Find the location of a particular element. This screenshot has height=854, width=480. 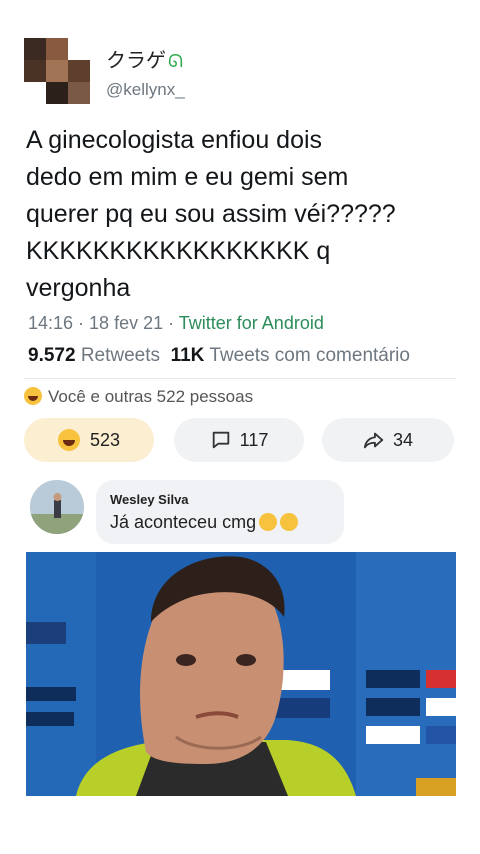

comment-author: Wesley Silva is located at coordinates (149, 499).